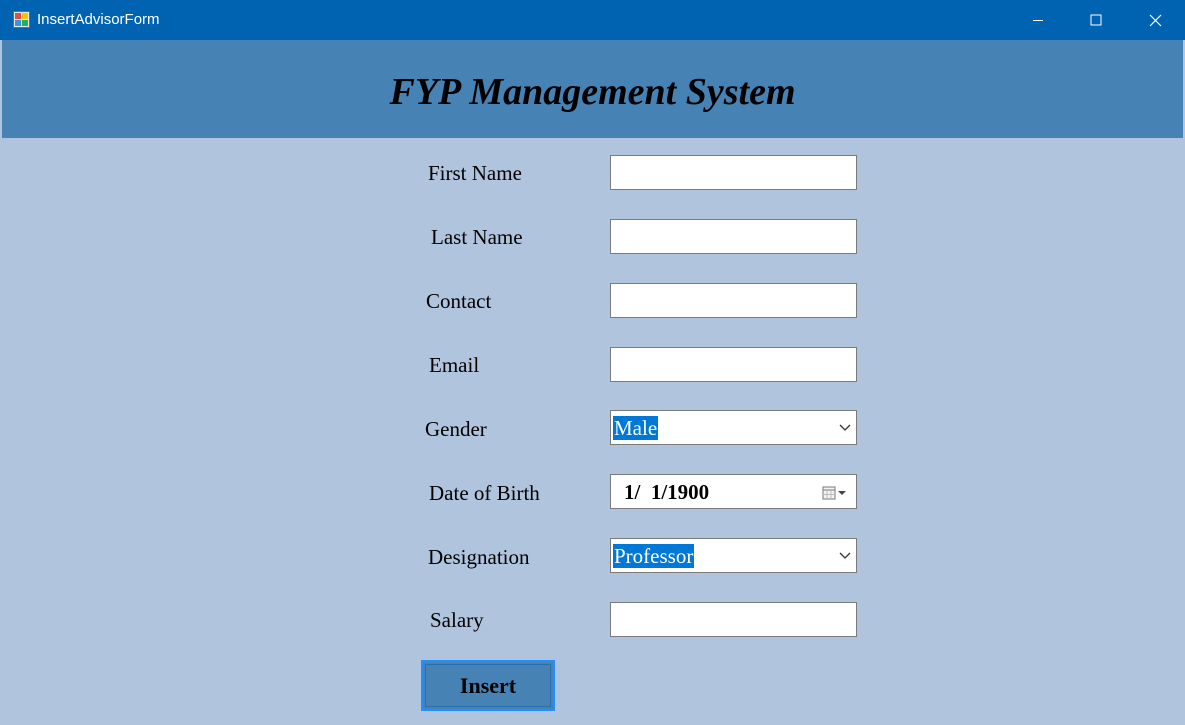  I want to click on contact-field-box, so click(733, 300).